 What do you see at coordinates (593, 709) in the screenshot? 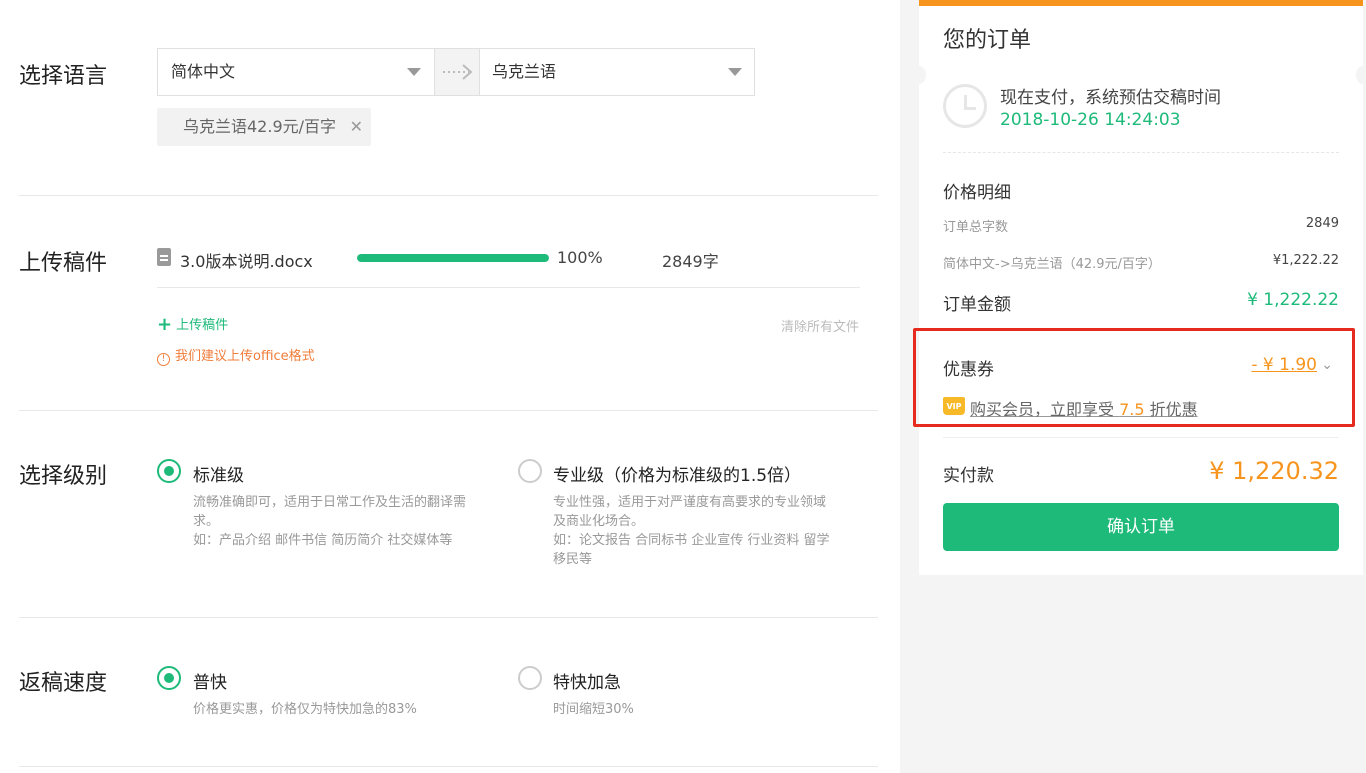
I see `speed-urgent-desc: 时间缩短30%` at bounding box center [593, 709].